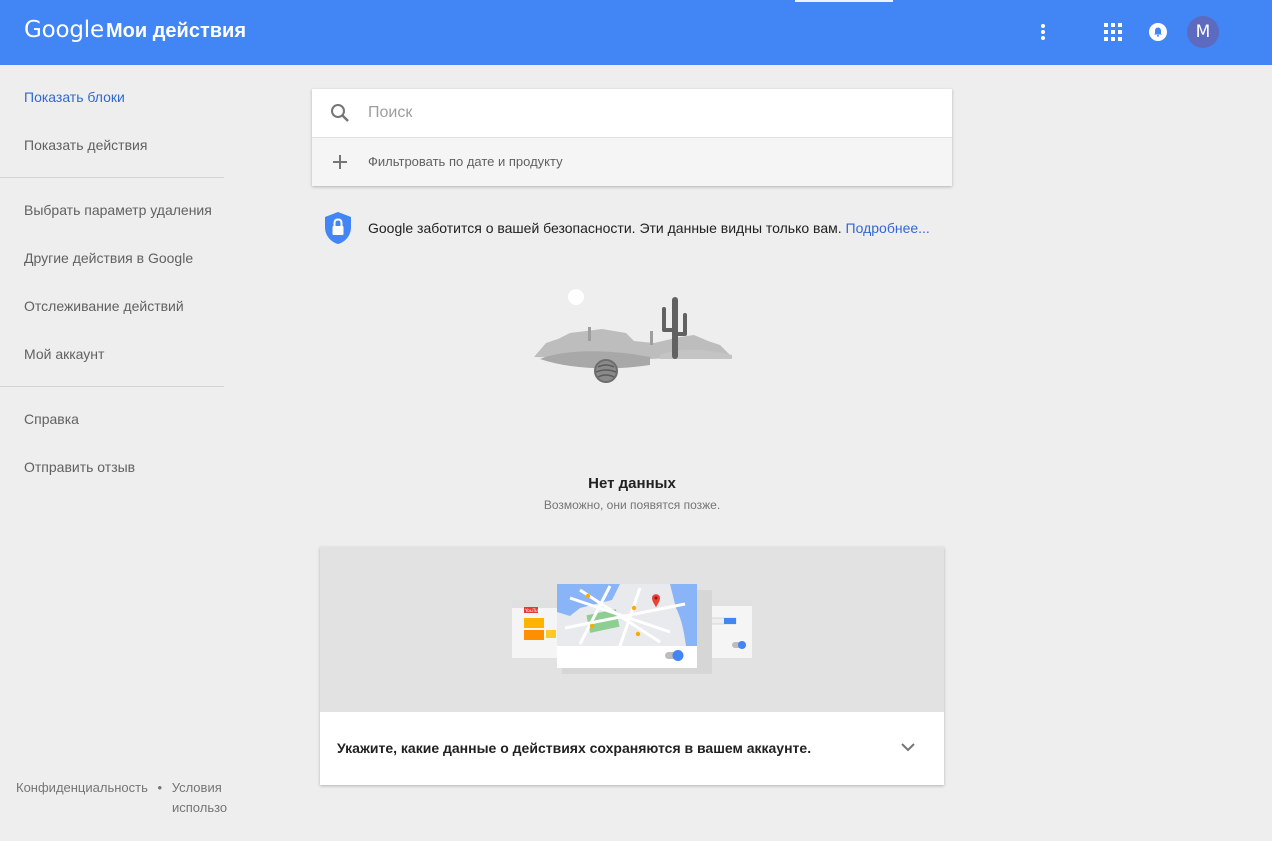 The width and height of the screenshot is (1272, 841). I want to click on filter-by-date-product: Фильтровать по дате и продукту, so click(632, 161).